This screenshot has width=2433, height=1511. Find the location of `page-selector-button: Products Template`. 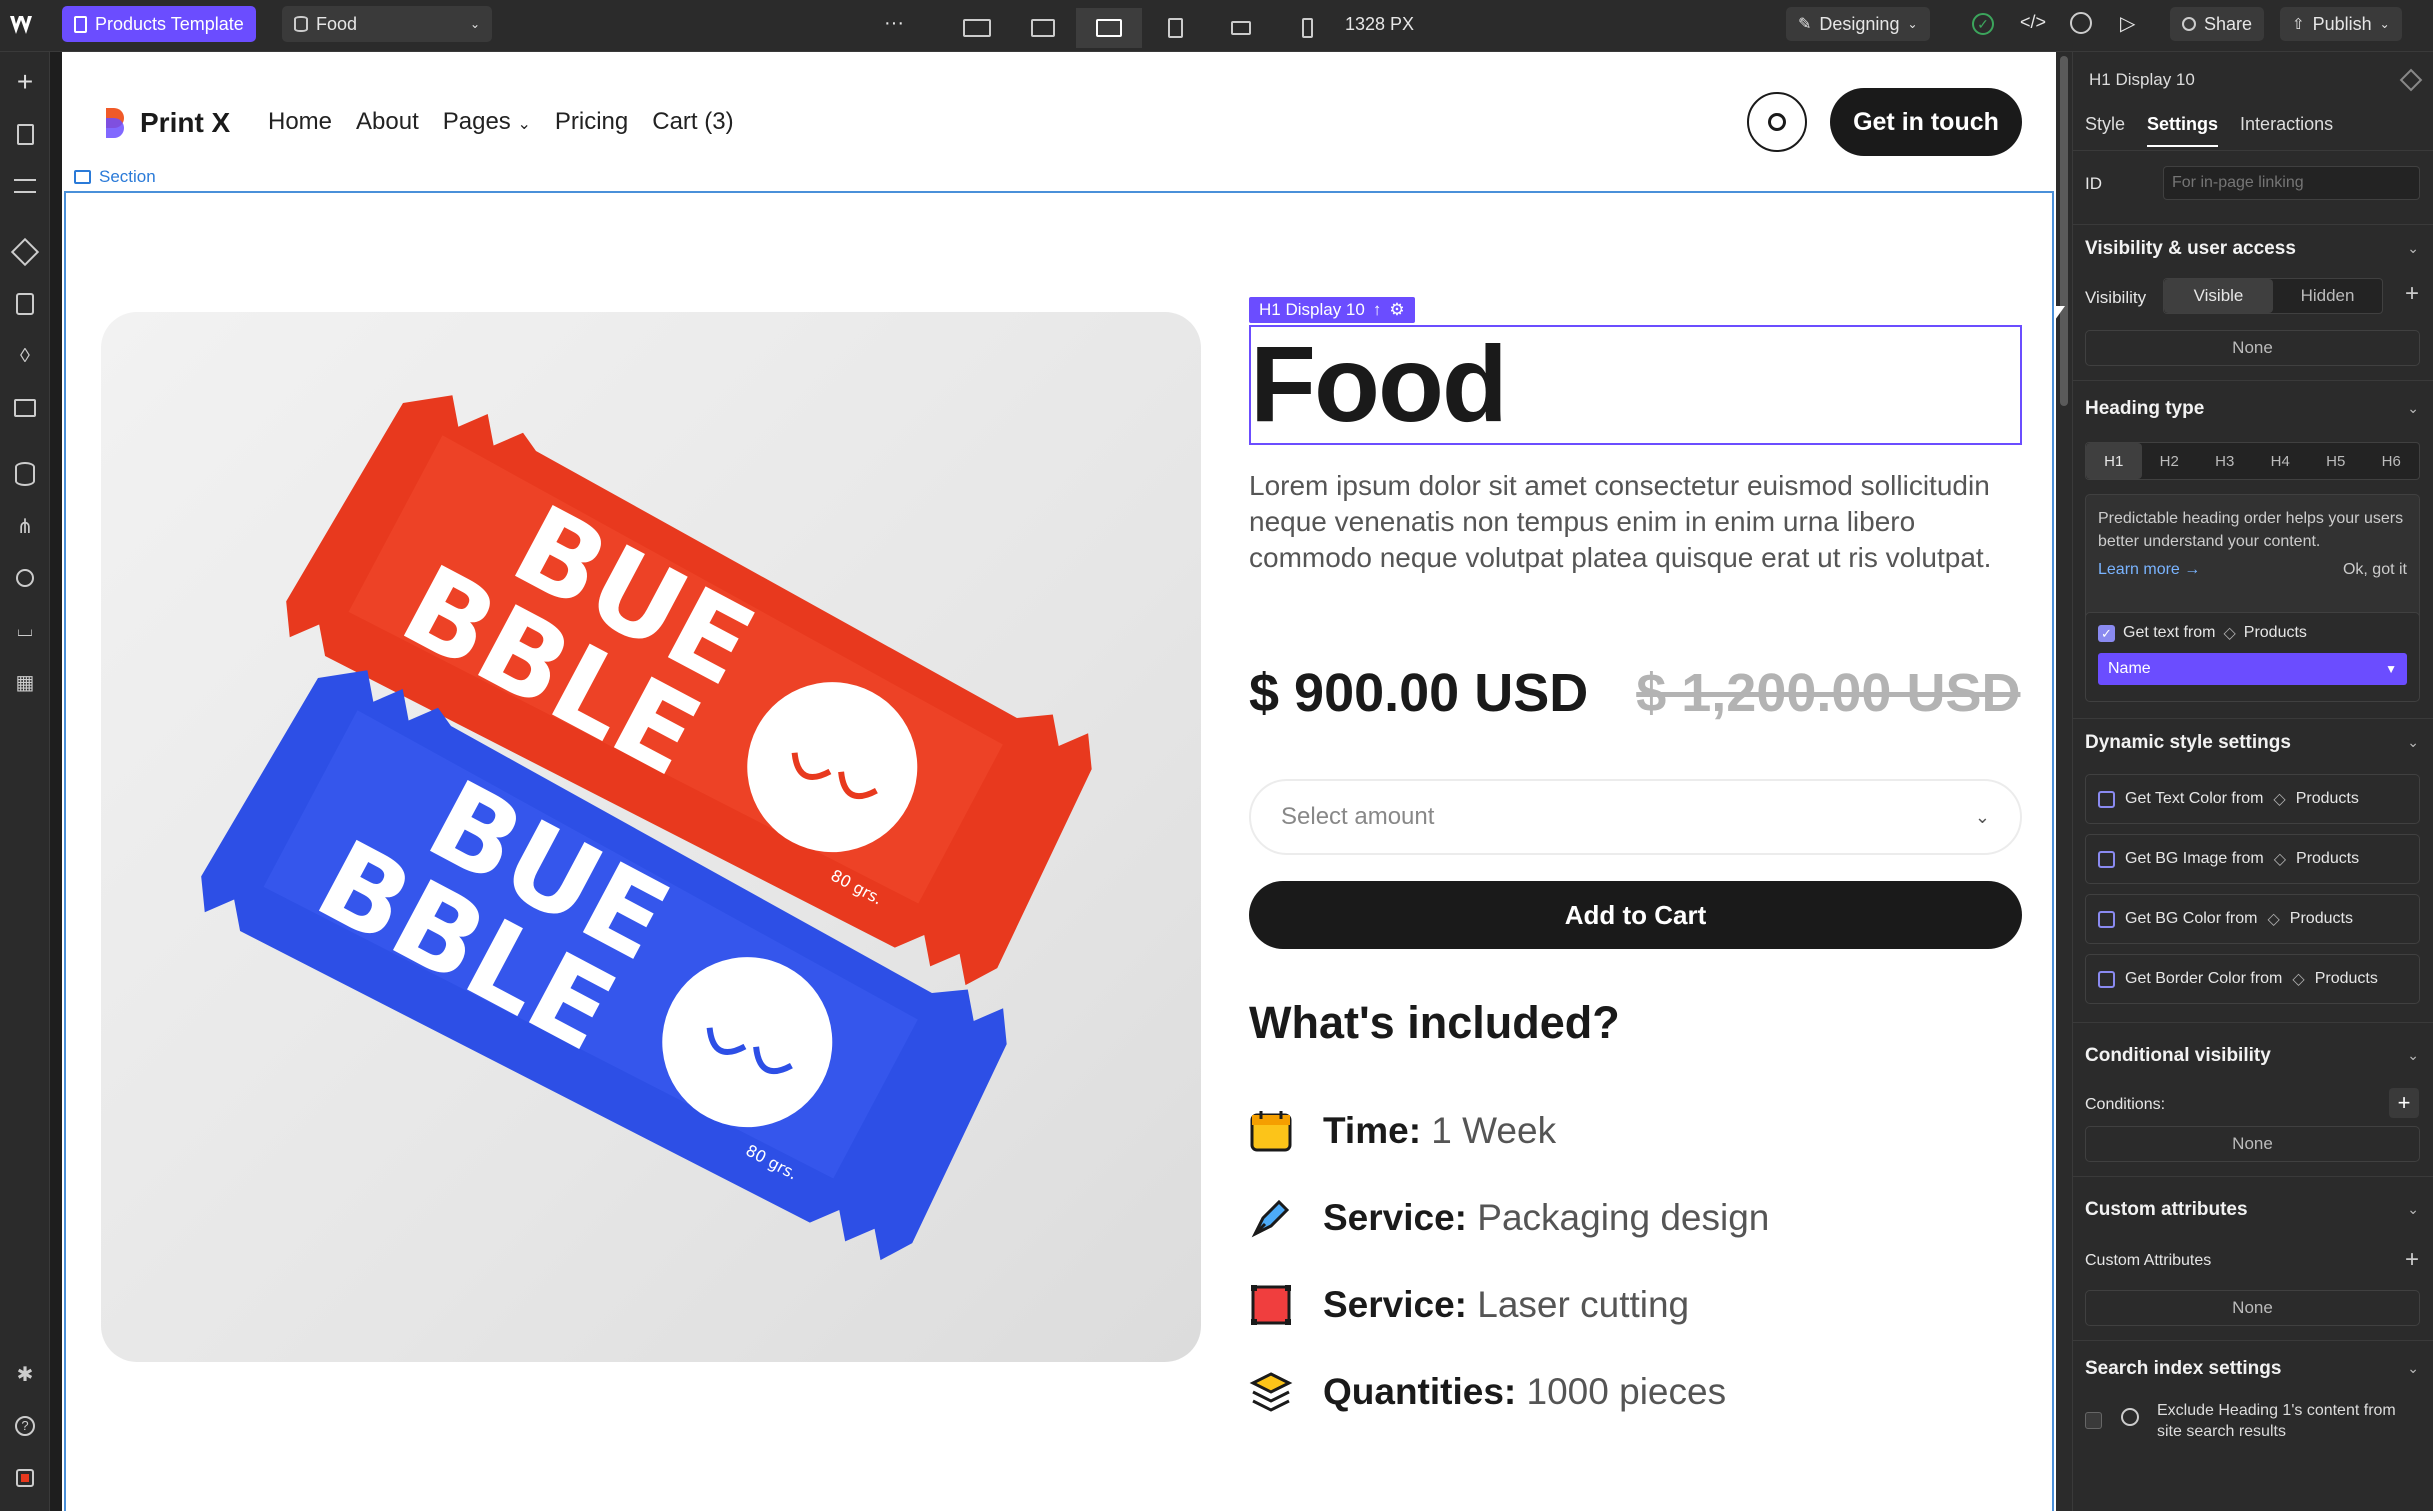

page-selector-button: Products Template is located at coordinates (159, 24).